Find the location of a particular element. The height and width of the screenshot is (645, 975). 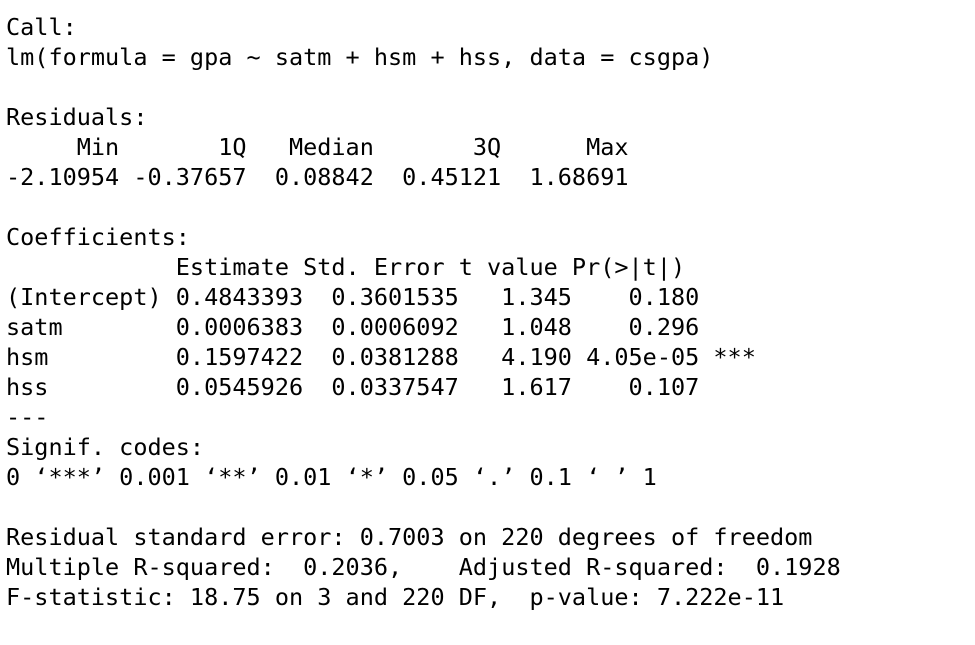

coefficients-heading: Coefficients: is located at coordinates (98, 237).